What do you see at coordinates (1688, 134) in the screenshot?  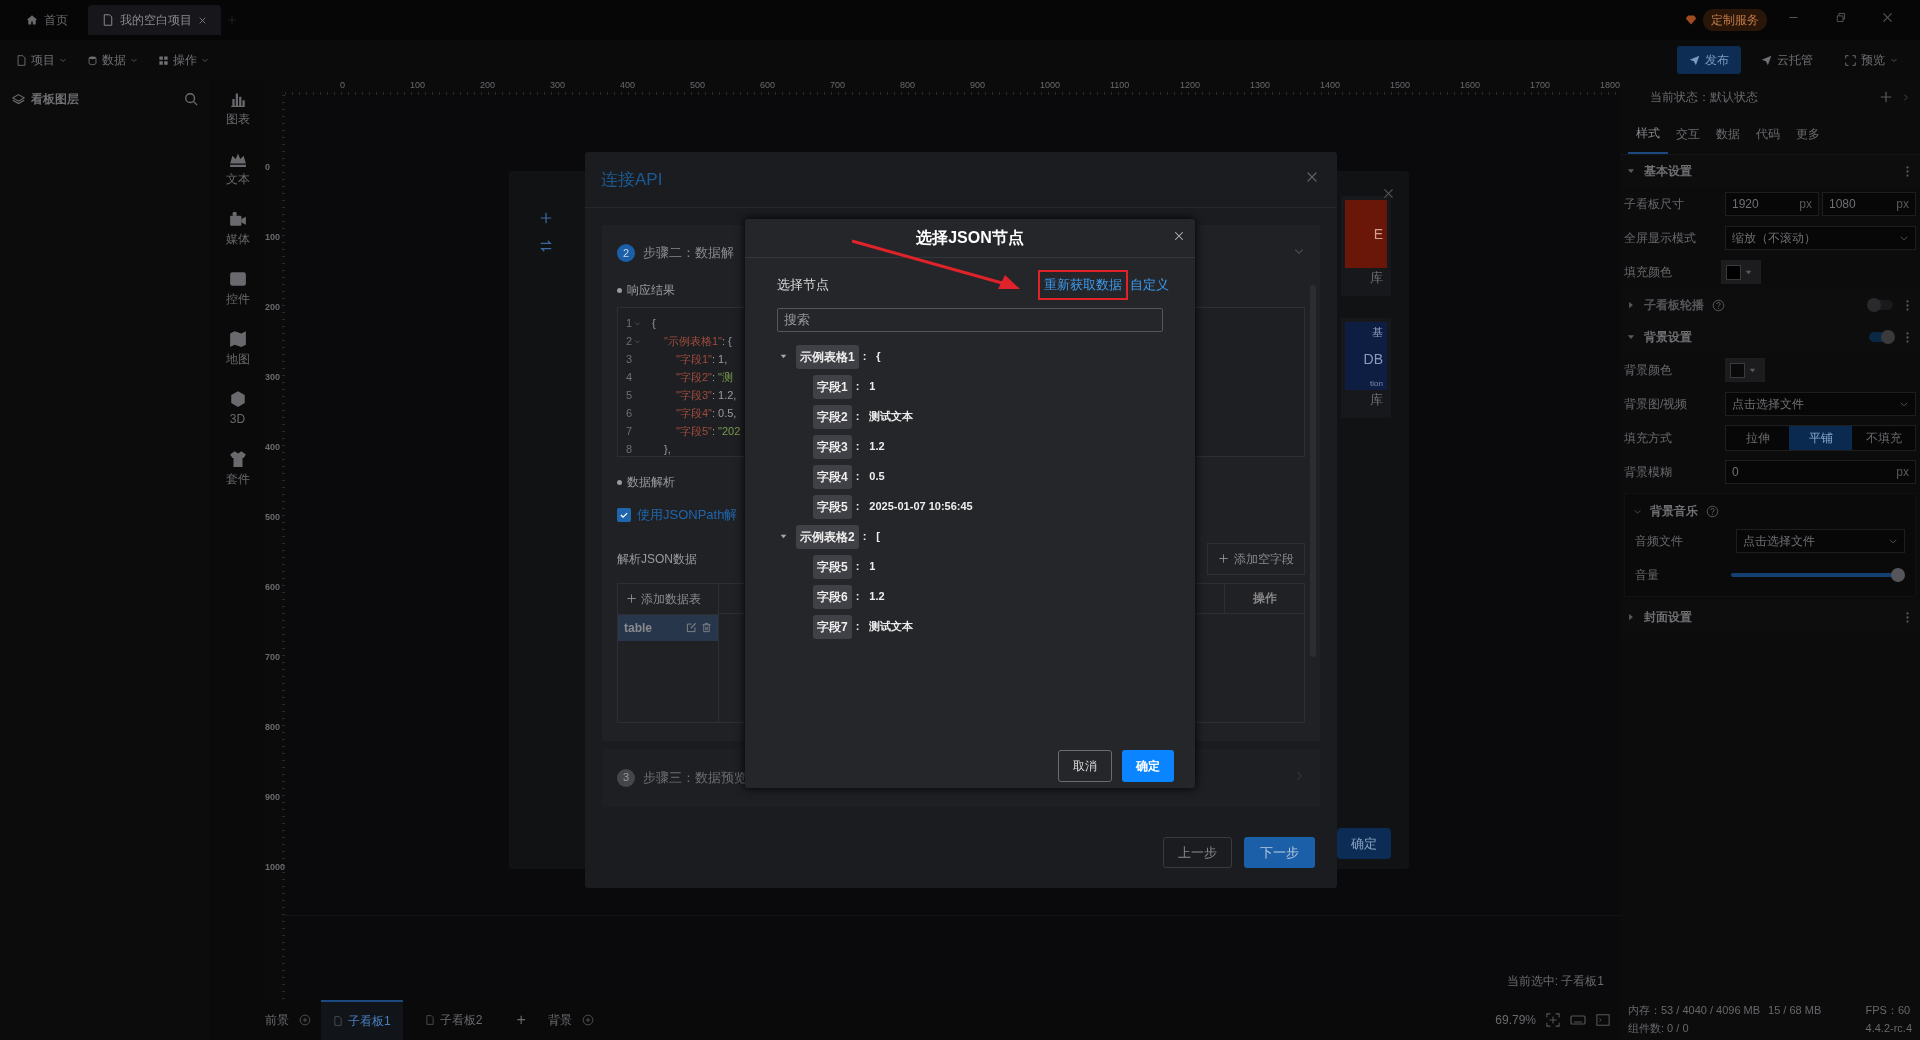 I see `panel-tab: 交互` at bounding box center [1688, 134].